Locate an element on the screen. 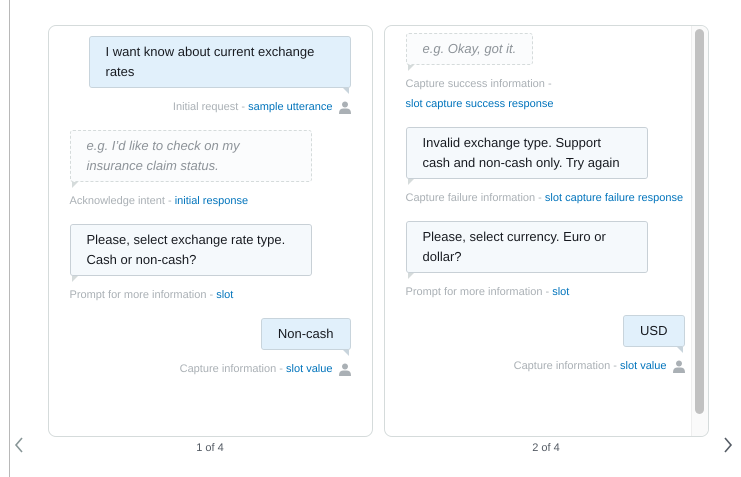 The height and width of the screenshot is (477, 741). message-bubble: Please, select currency. Euro or dollar? is located at coordinates (527, 247).